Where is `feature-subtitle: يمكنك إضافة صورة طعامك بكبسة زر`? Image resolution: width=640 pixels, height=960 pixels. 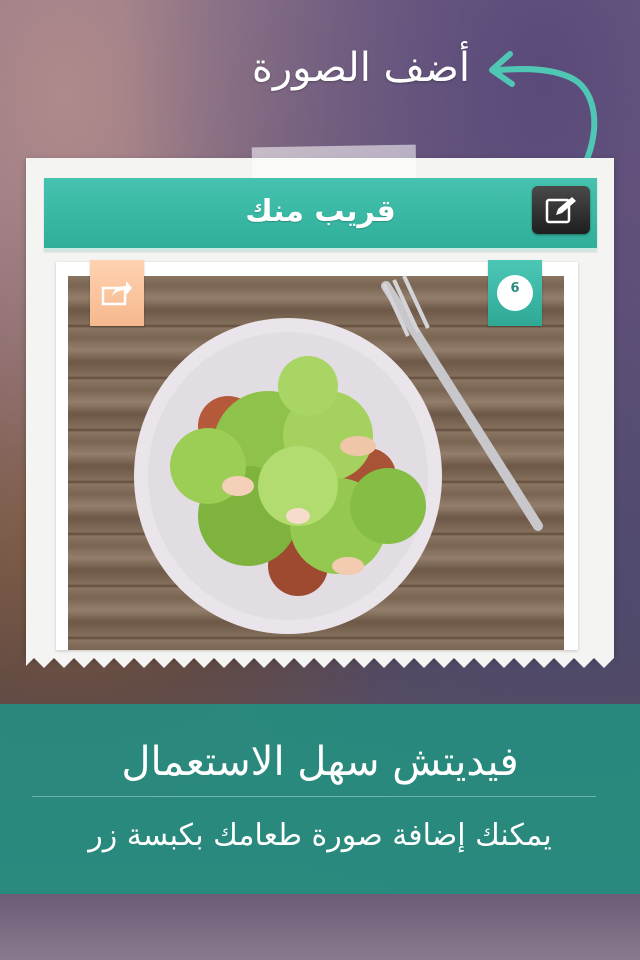
feature-subtitle: يمكنك إضافة صورة طعامك بكبسة زر is located at coordinates (320, 835).